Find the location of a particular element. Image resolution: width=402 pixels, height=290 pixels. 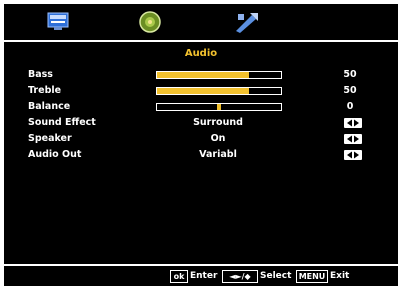

sound-effect-value: Surround is located at coordinates (218, 122).